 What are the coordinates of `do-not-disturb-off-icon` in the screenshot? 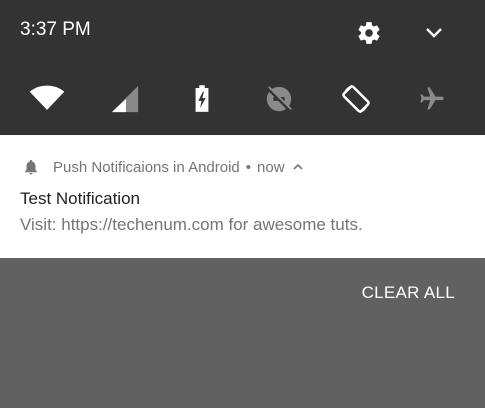 It's located at (279, 99).